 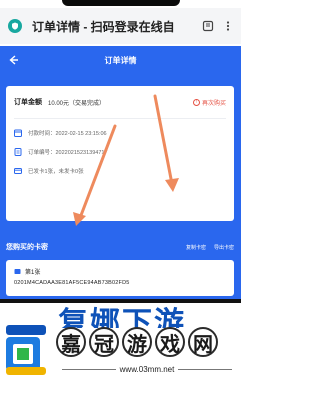 I want to click on logo-url-row: www.03mm.net, so click(x=147, y=369).